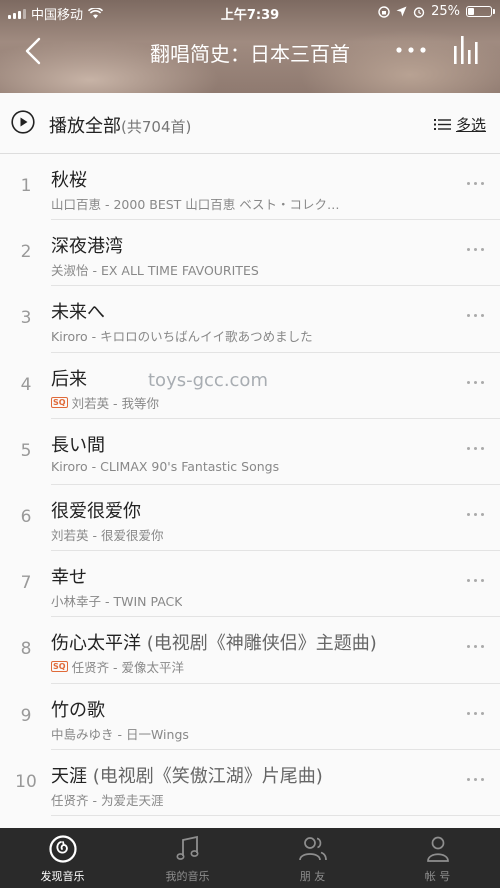 The image size is (500, 888). I want to click on multi-select-label: 多选, so click(470, 125).